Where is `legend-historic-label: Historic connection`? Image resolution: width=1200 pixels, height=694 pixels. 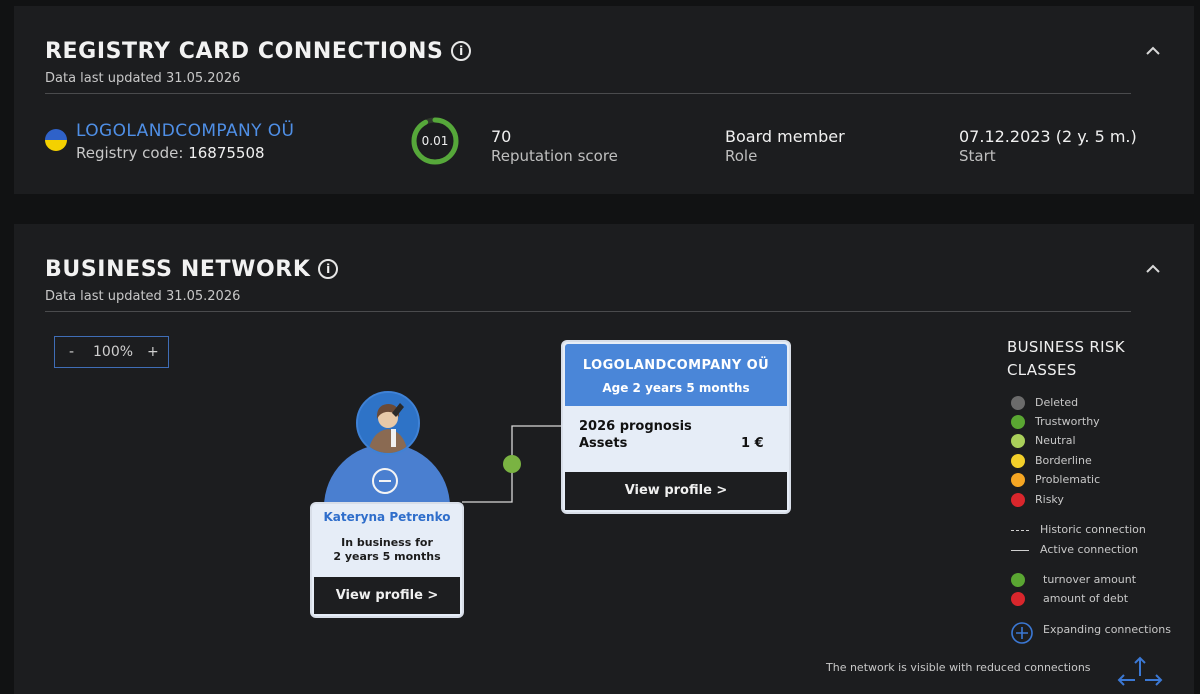
legend-historic-label: Historic connection is located at coordinates (1093, 529).